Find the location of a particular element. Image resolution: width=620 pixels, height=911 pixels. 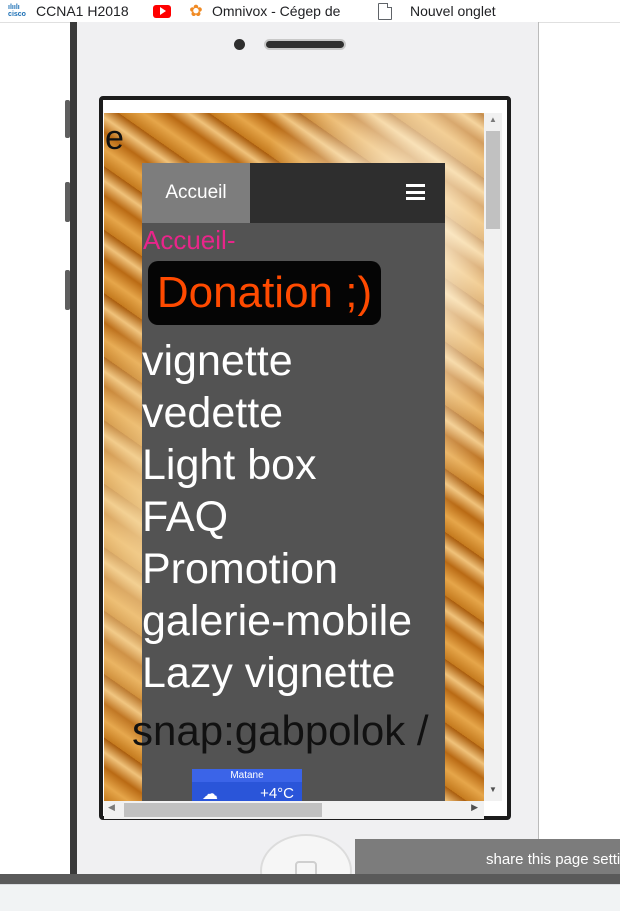

bookmark-youtube is located at coordinates (162, 11).